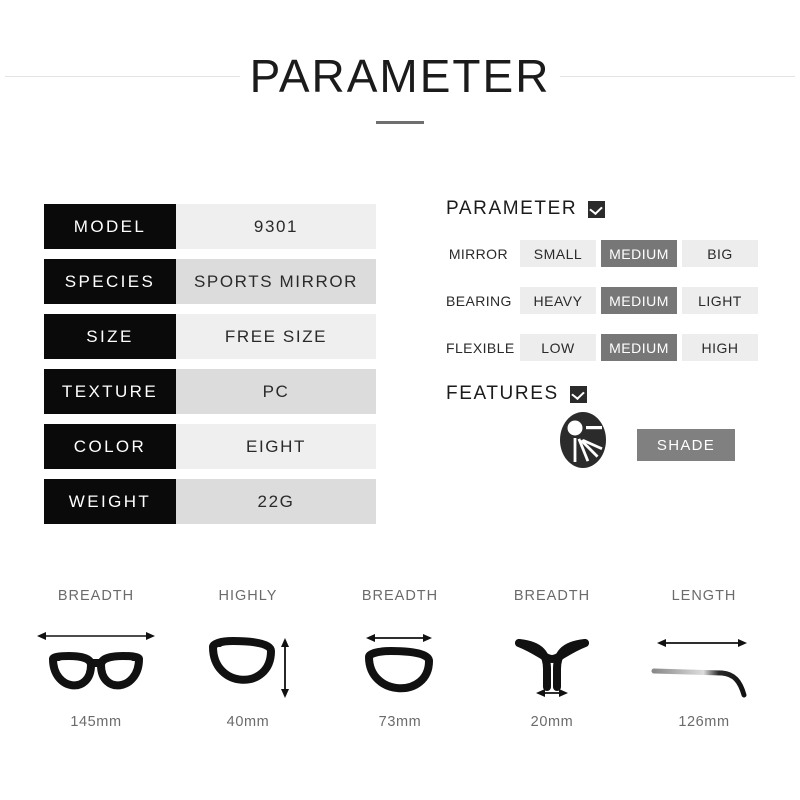 The width and height of the screenshot is (800, 800). Describe the element at coordinates (110, 446) in the screenshot. I see `spec-label: COLOR` at that location.